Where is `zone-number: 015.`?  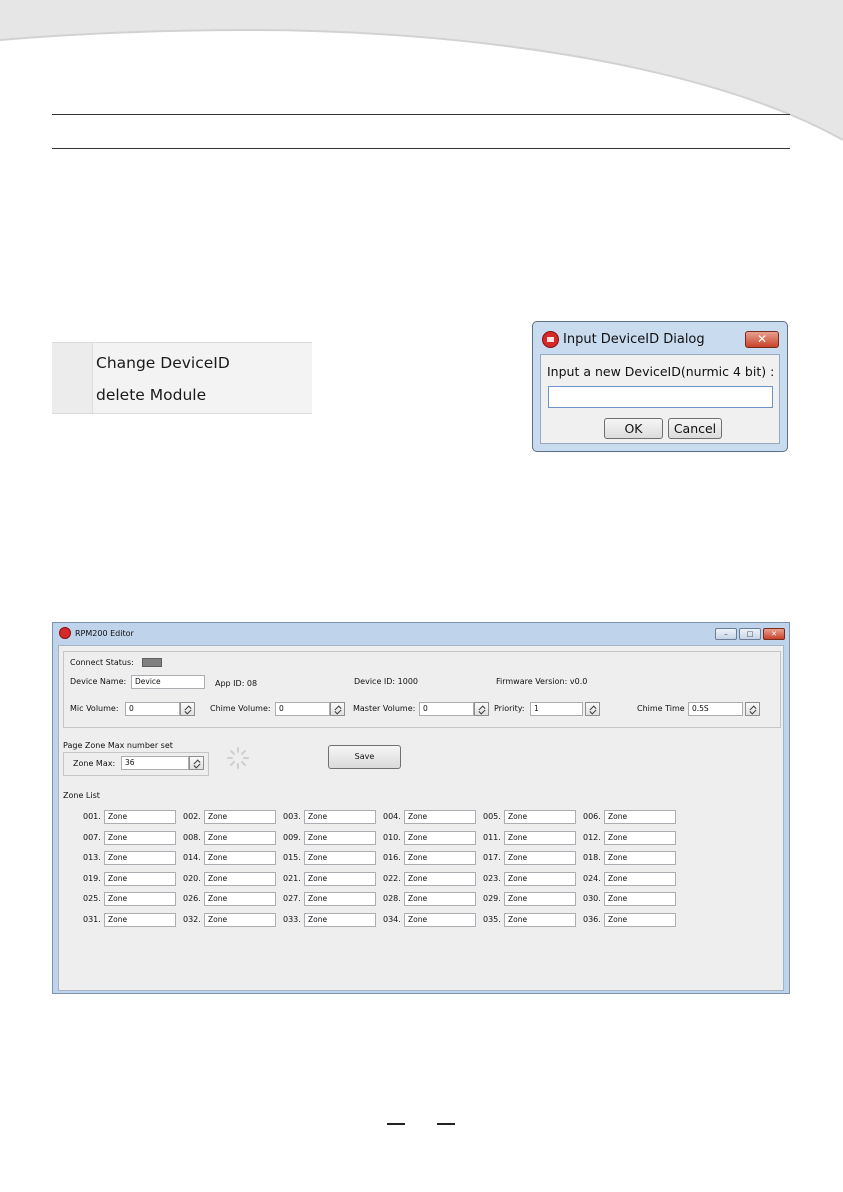
zone-number: 015. is located at coordinates (292, 857).